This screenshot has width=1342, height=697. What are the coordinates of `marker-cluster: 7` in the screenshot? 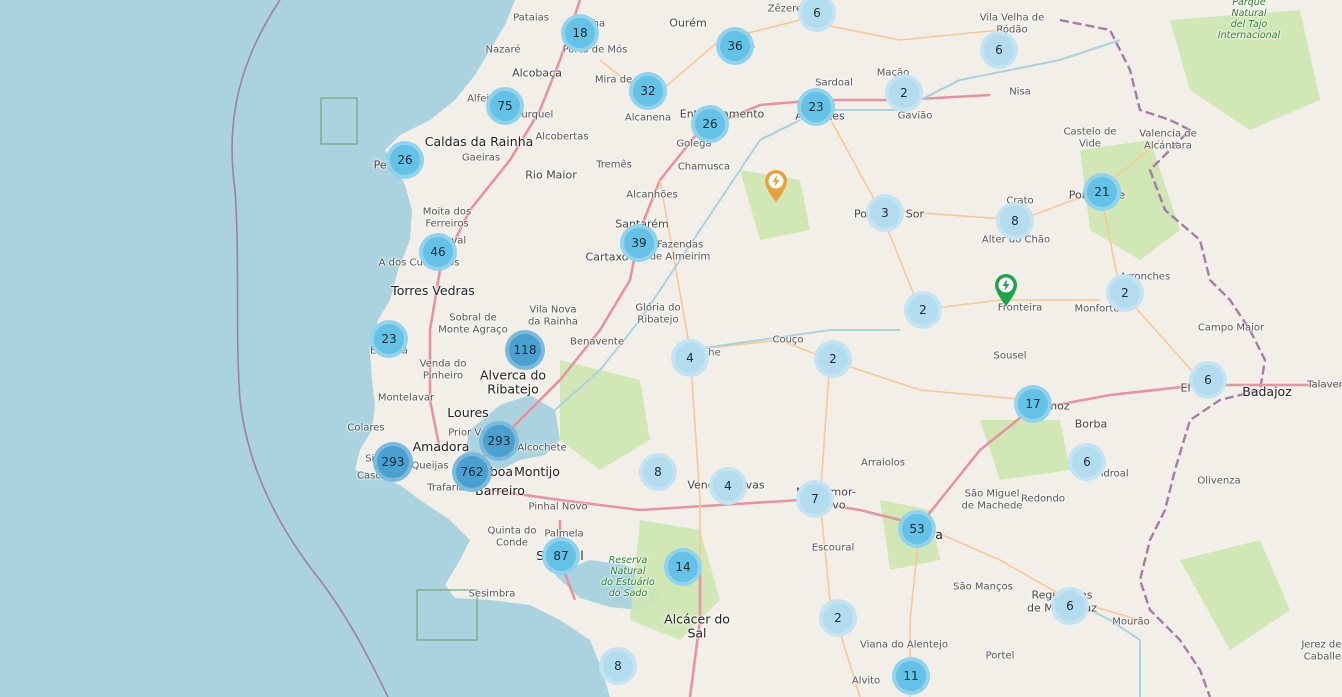 It's located at (815, 499).